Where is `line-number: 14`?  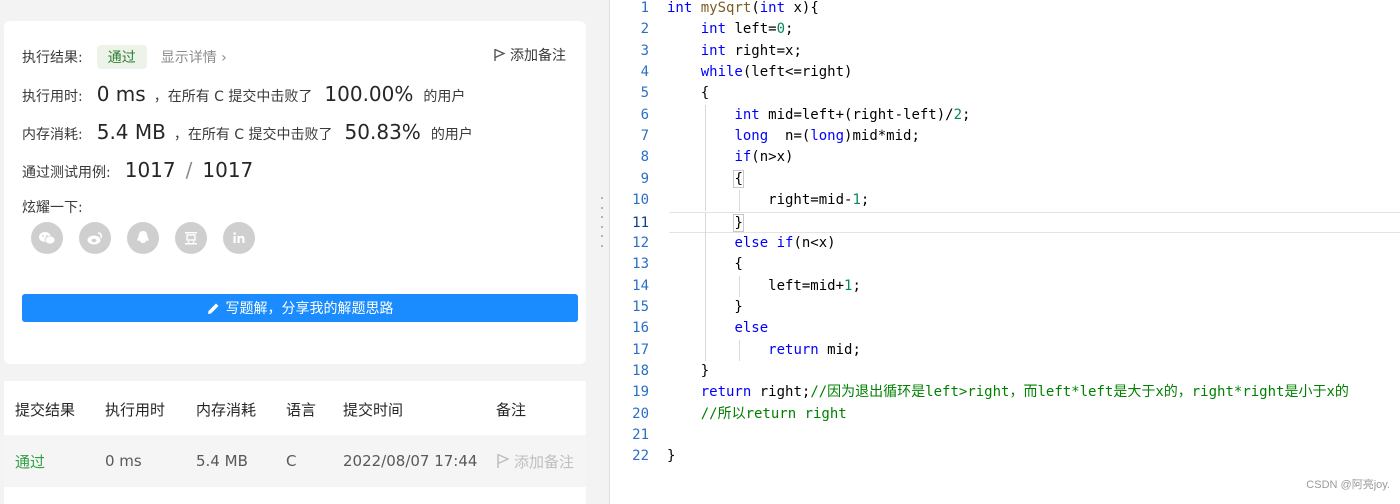 line-number: 14 is located at coordinates (640, 285).